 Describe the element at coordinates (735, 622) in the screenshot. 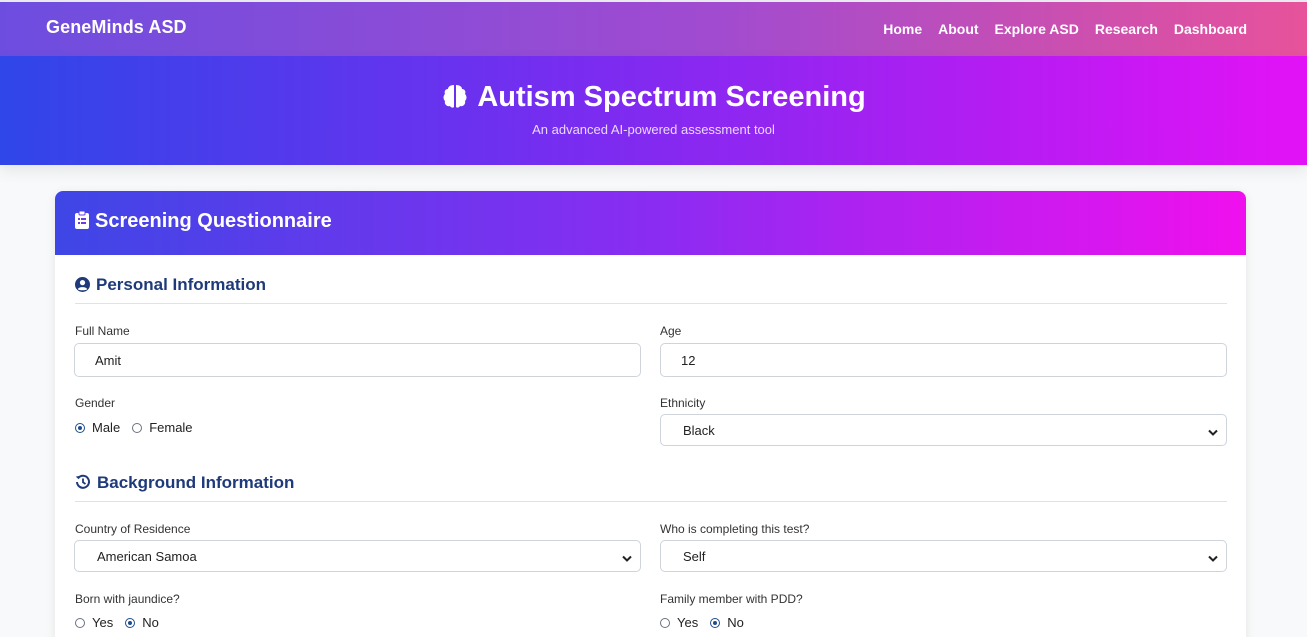

I see `family-pdd-no-label: No` at that location.